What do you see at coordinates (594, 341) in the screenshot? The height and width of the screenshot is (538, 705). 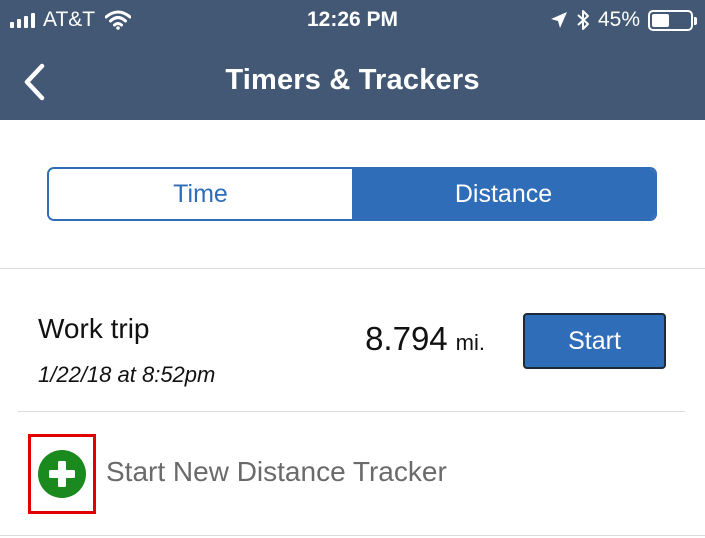 I see `start-button: Start` at bounding box center [594, 341].